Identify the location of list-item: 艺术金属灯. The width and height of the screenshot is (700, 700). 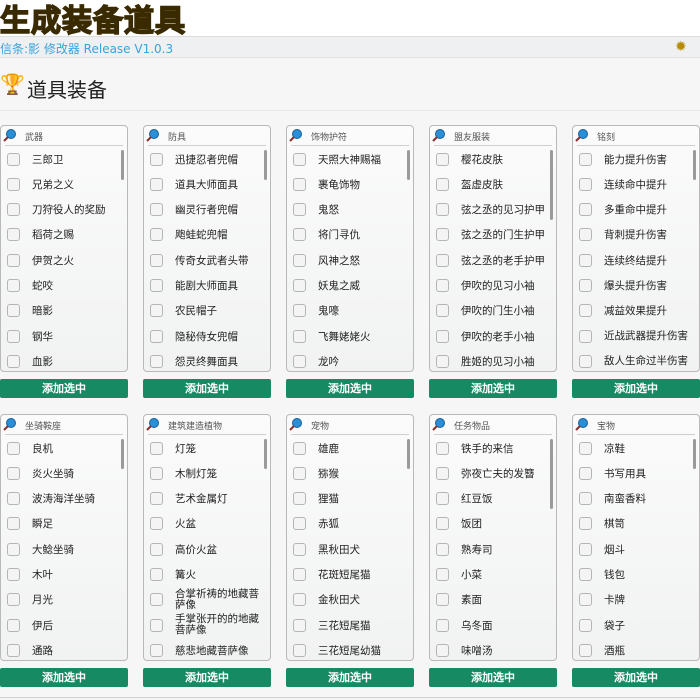
(189, 499).